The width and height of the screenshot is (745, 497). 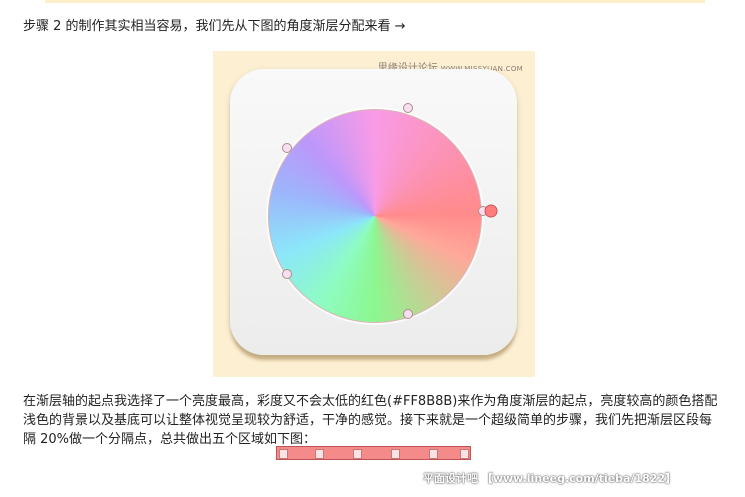 I want to click on intro-paragraph: 步骤 2 的制作其实相当容易，我们先从下图的角度渐层分配来看 →, so click(x=214, y=26).